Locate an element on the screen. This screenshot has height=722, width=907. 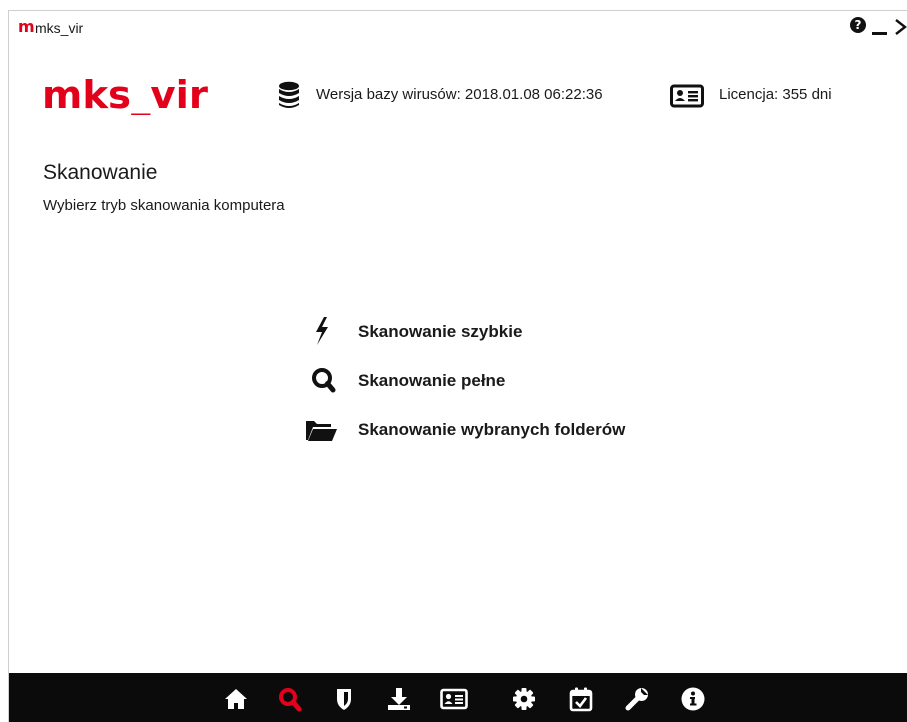
toolbar-scheduler-button is located at coordinates (581, 699).